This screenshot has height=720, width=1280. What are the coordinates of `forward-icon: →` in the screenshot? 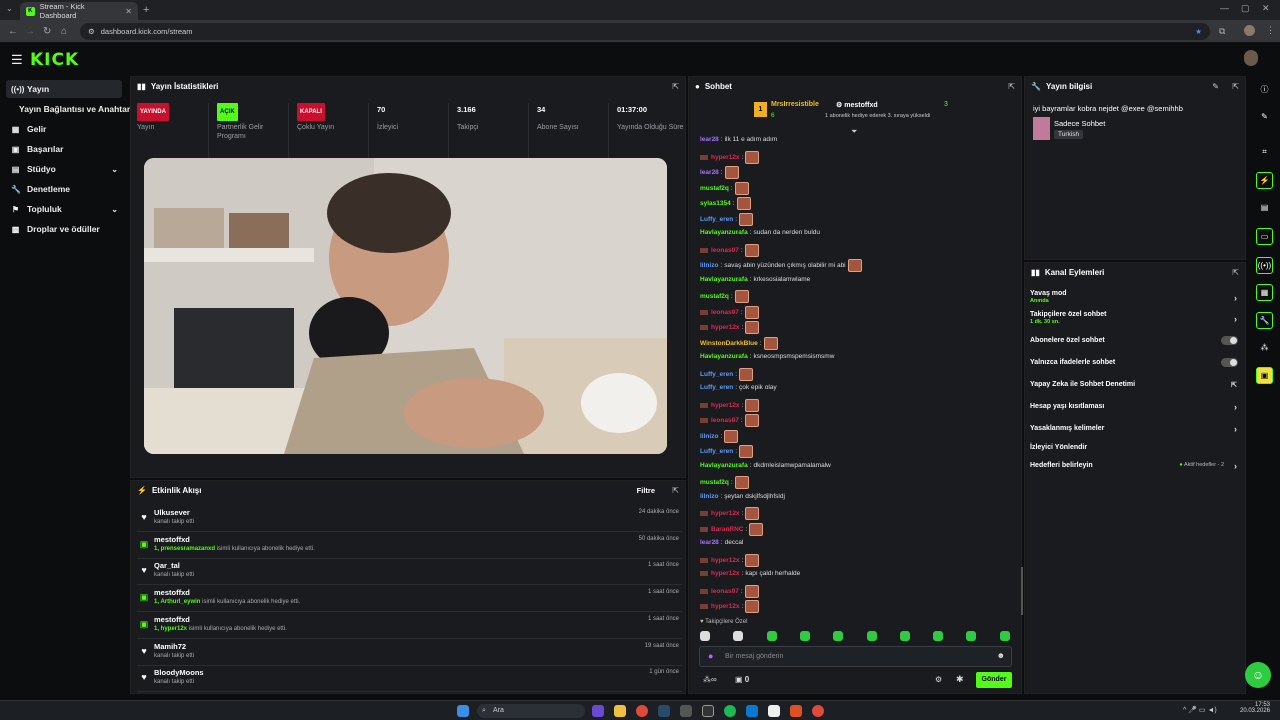 It's located at (30, 31).